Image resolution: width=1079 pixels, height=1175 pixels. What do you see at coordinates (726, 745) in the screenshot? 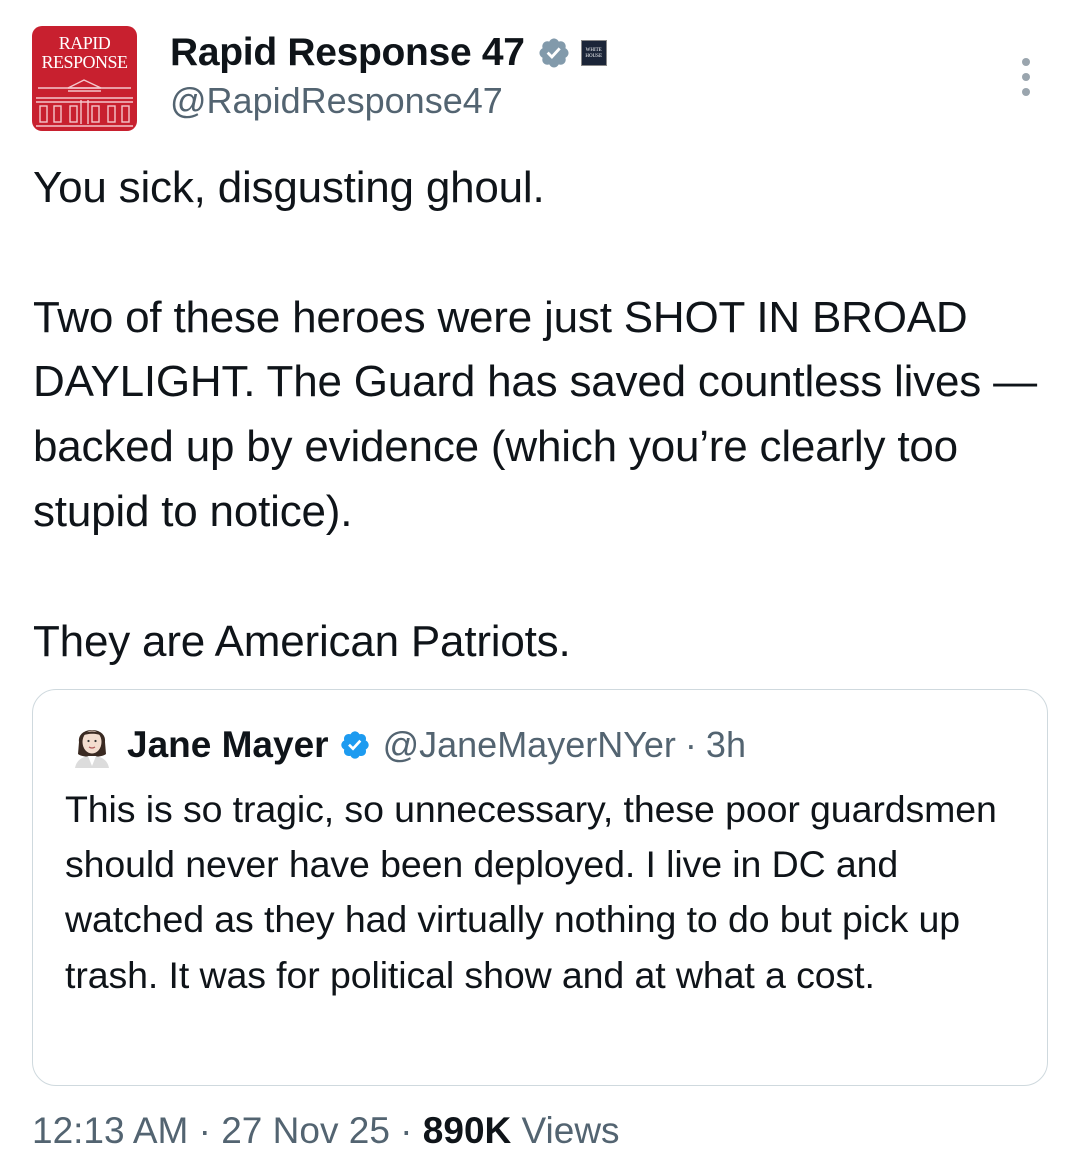
I see `quoted-timestamp: 3h` at bounding box center [726, 745].